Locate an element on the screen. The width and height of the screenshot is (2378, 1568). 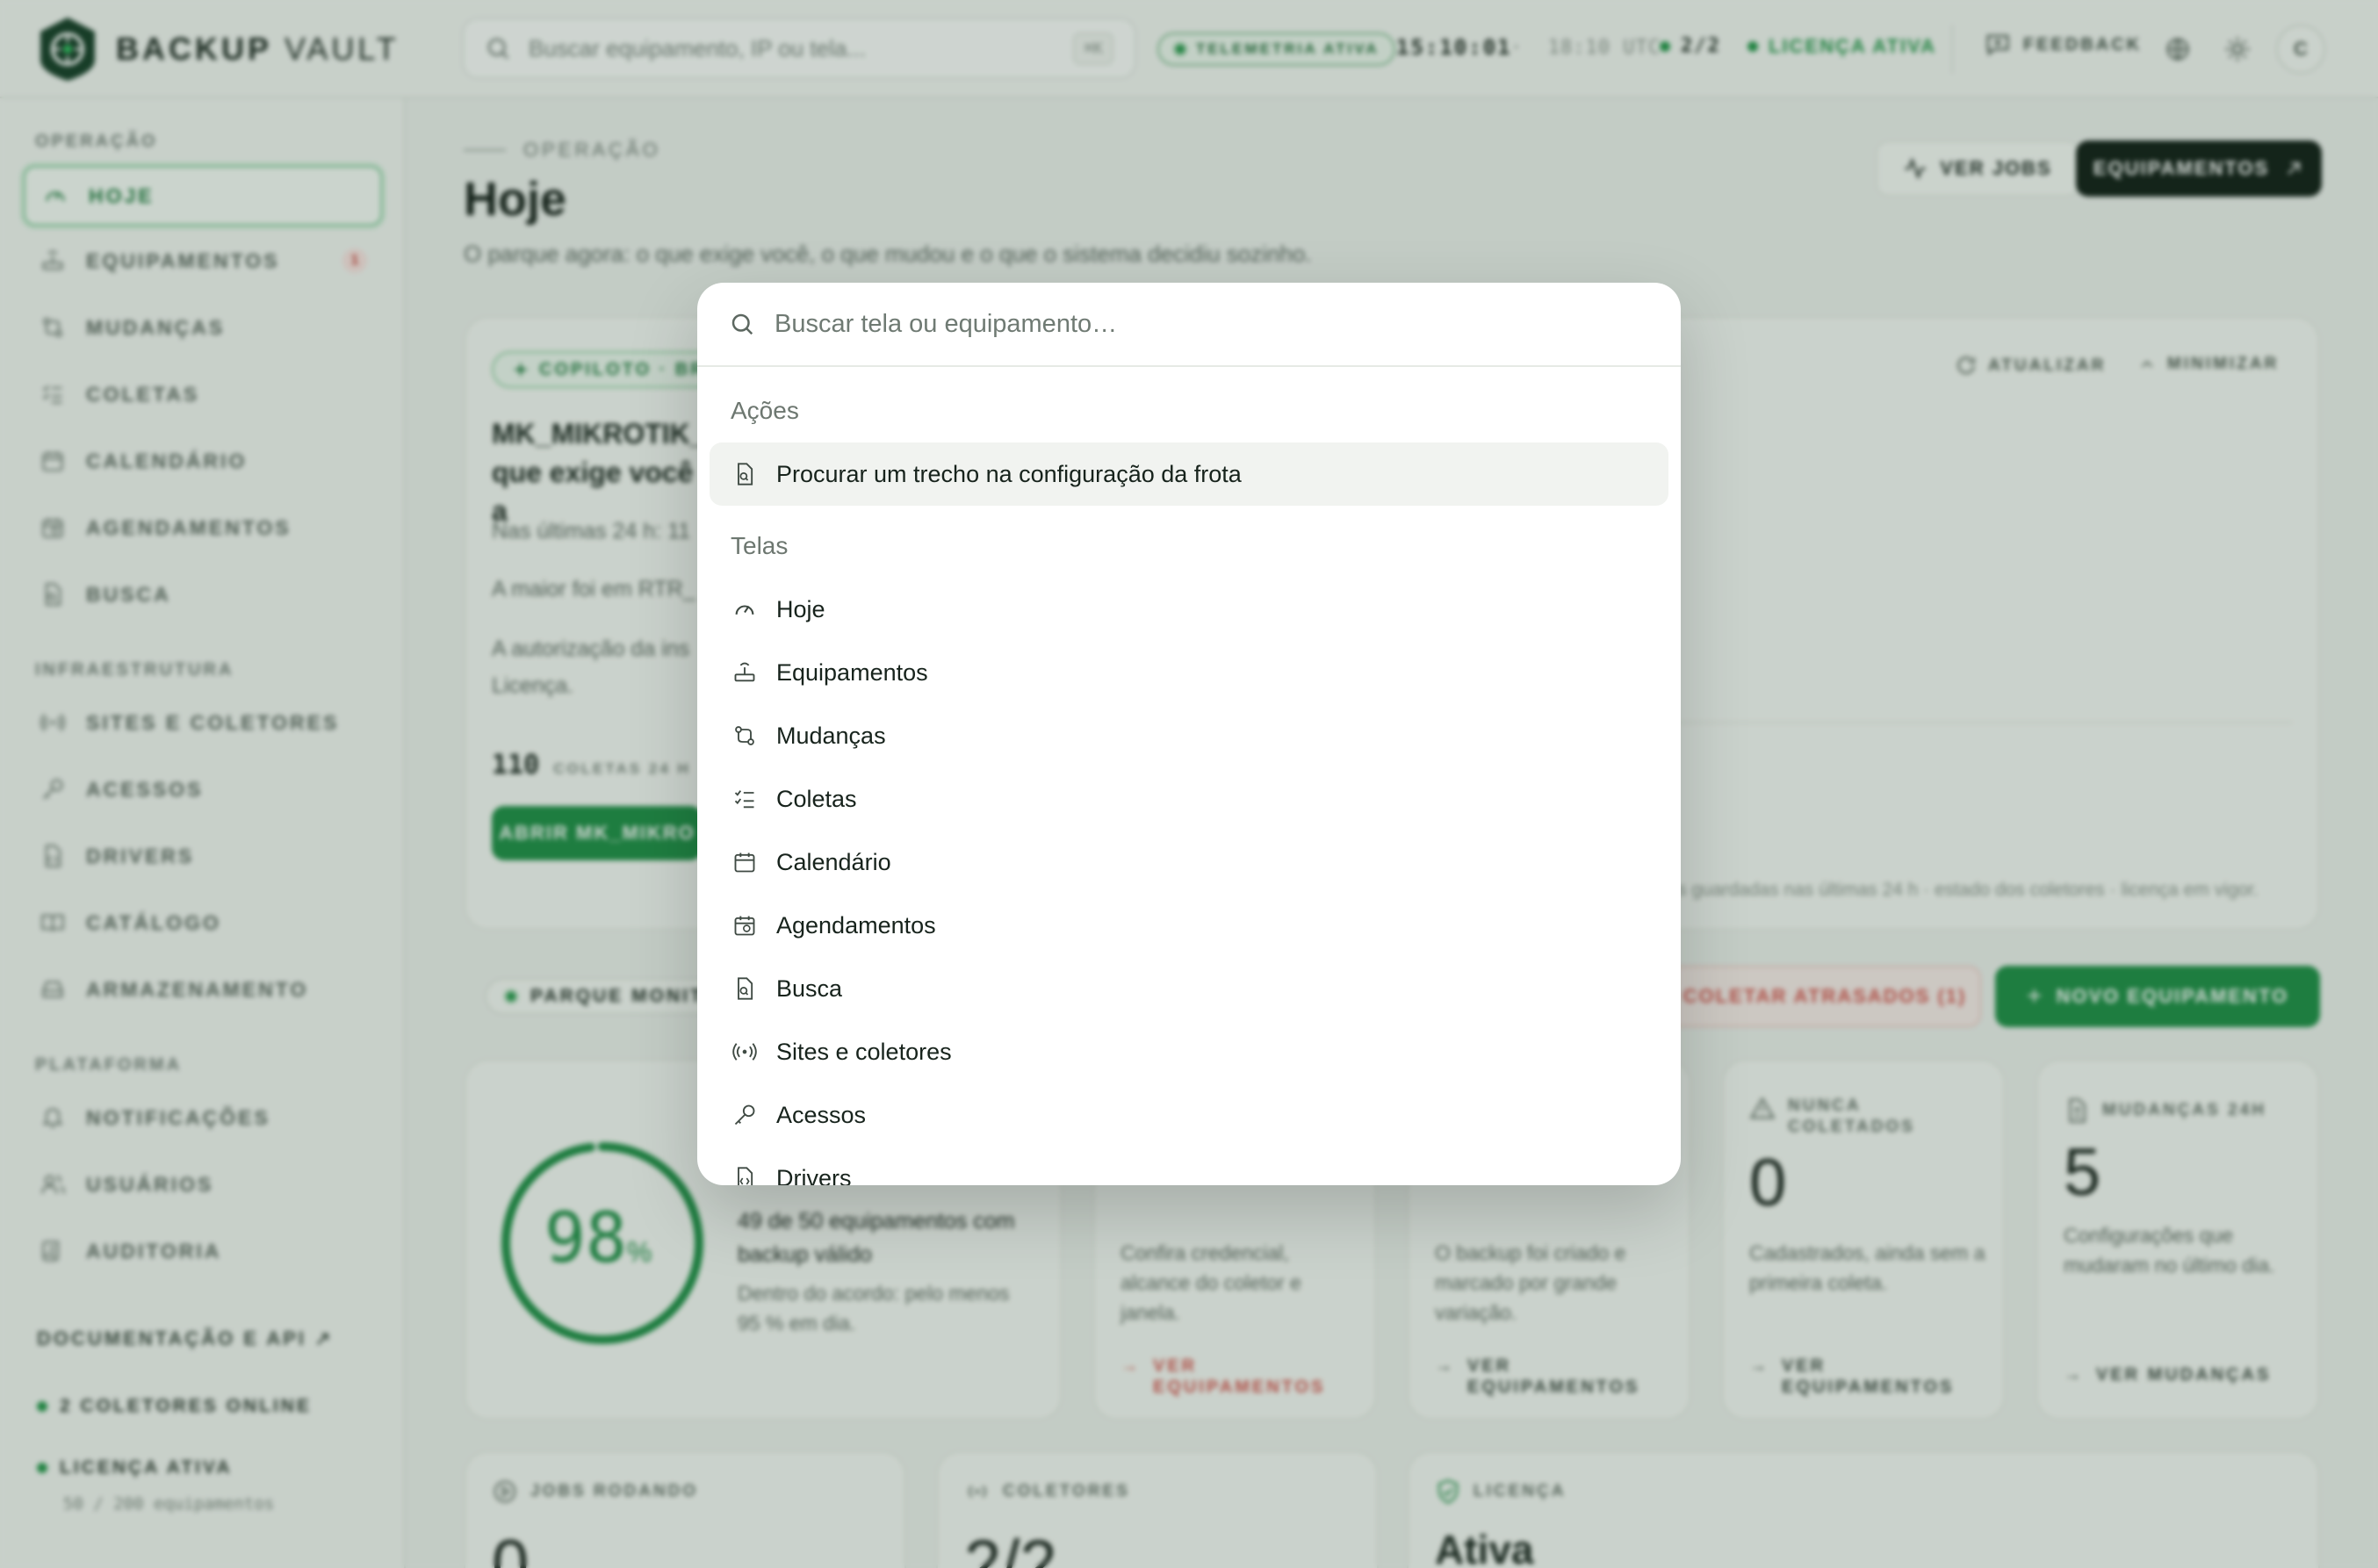
calendar-icon is located at coordinates (745, 862).